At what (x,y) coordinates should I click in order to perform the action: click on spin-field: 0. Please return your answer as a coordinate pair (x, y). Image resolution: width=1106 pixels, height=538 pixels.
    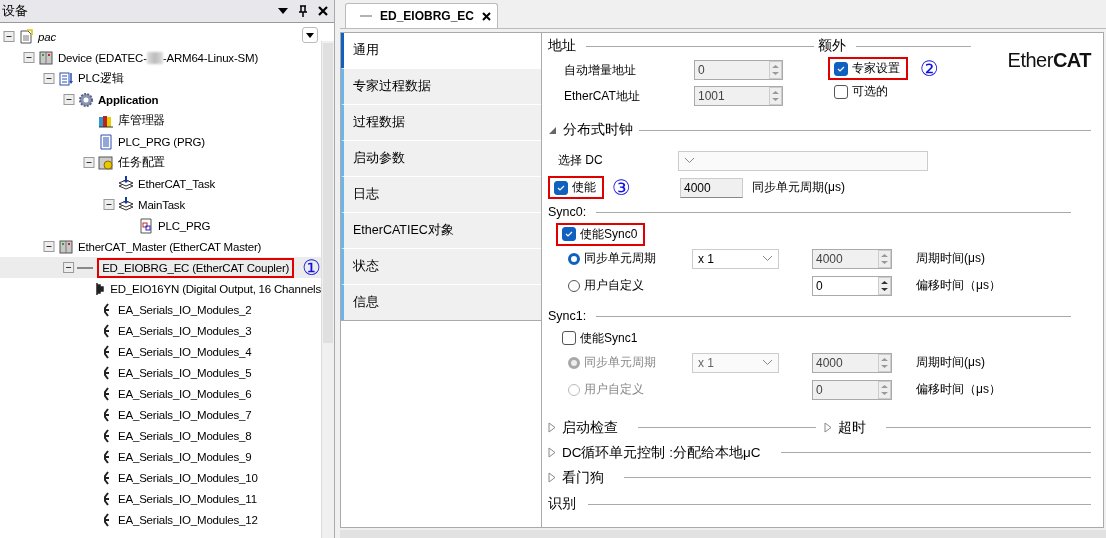
    Looking at the image, I should click on (852, 285).